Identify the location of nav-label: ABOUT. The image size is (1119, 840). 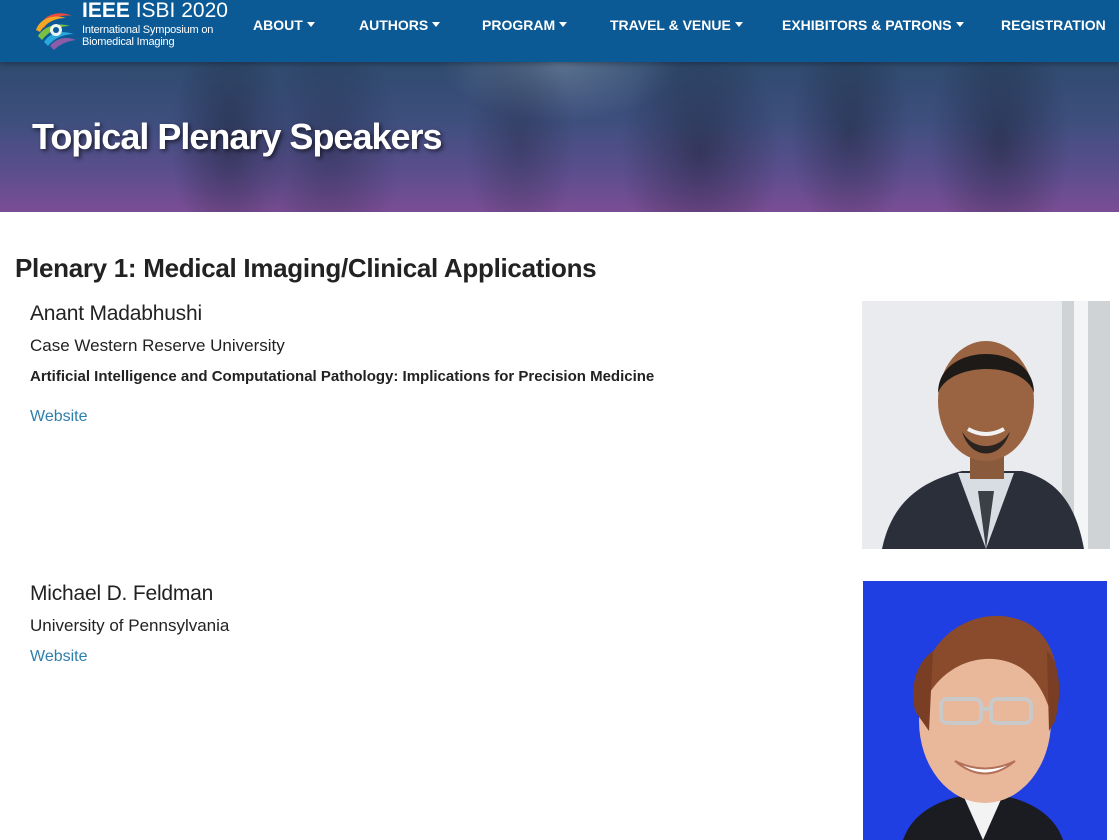
(278, 25).